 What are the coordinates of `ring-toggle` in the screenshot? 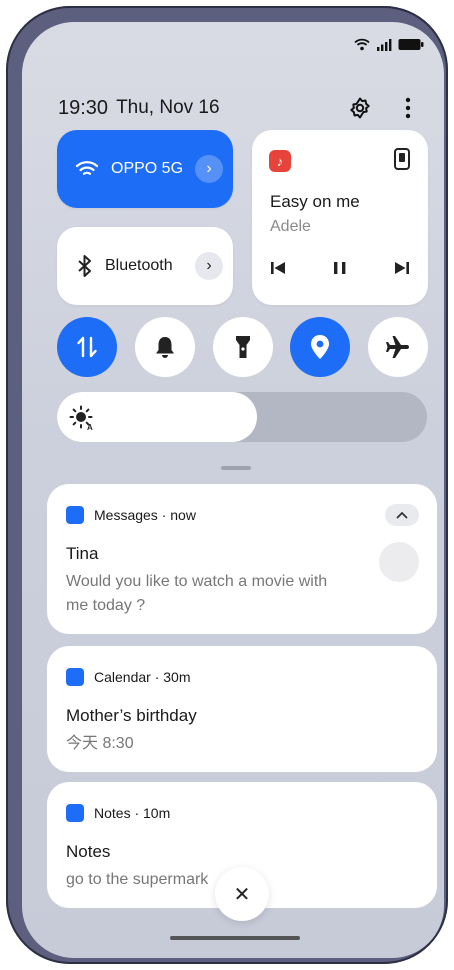 It's located at (165, 347).